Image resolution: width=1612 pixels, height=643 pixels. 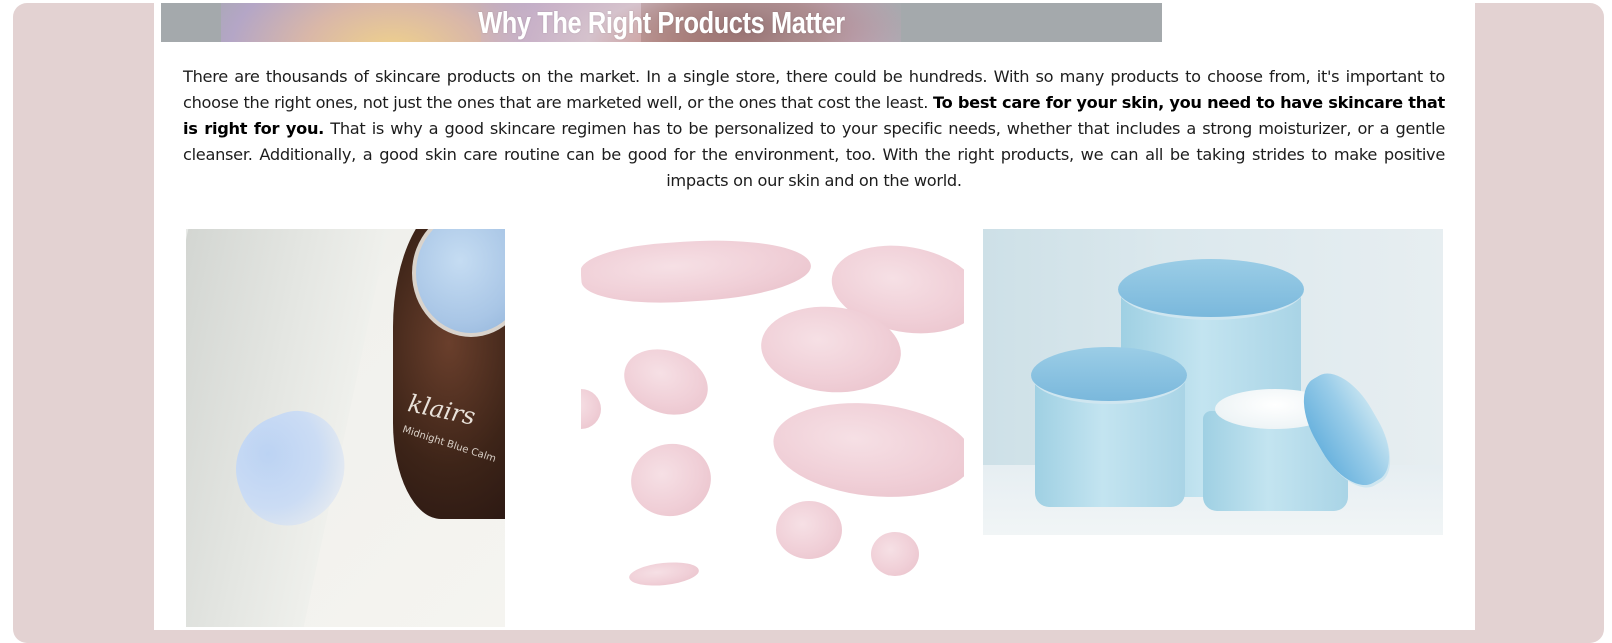 I want to click on section-banner: Why The Right Products Matter, so click(x=661, y=22).